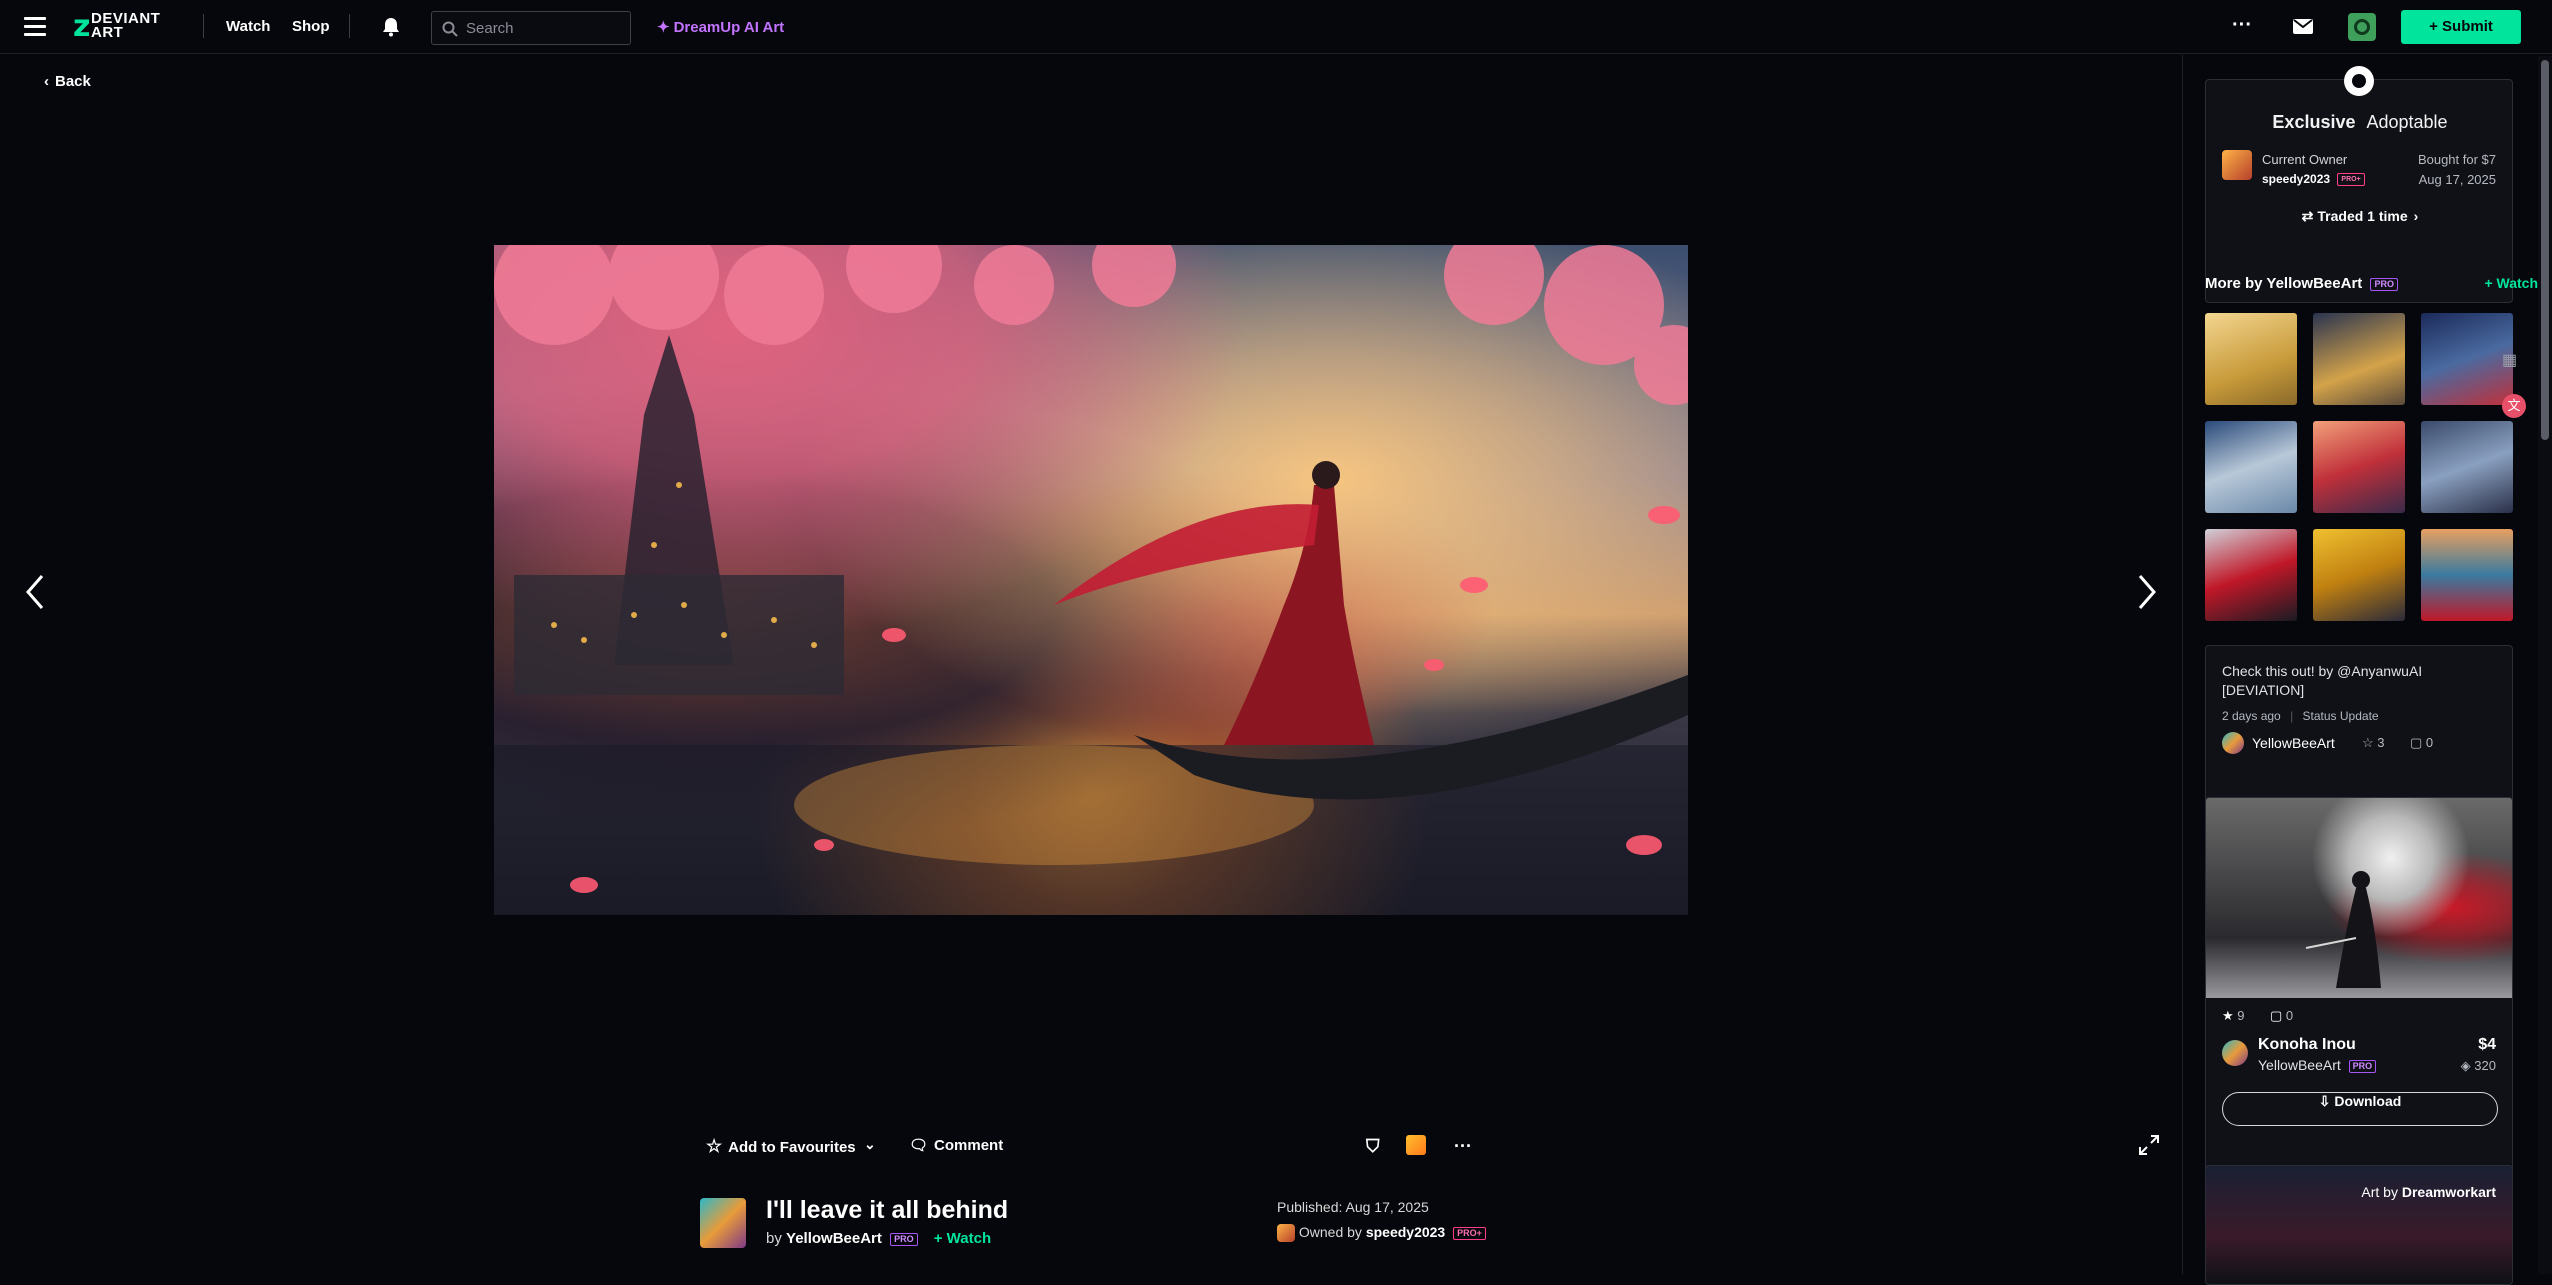 This screenshot has height=1285, width=2552. What do you see at coordinates (2242, 25) in the screenshot?
I see `more-options-icon: ···` at bounding box center [2242, 25].